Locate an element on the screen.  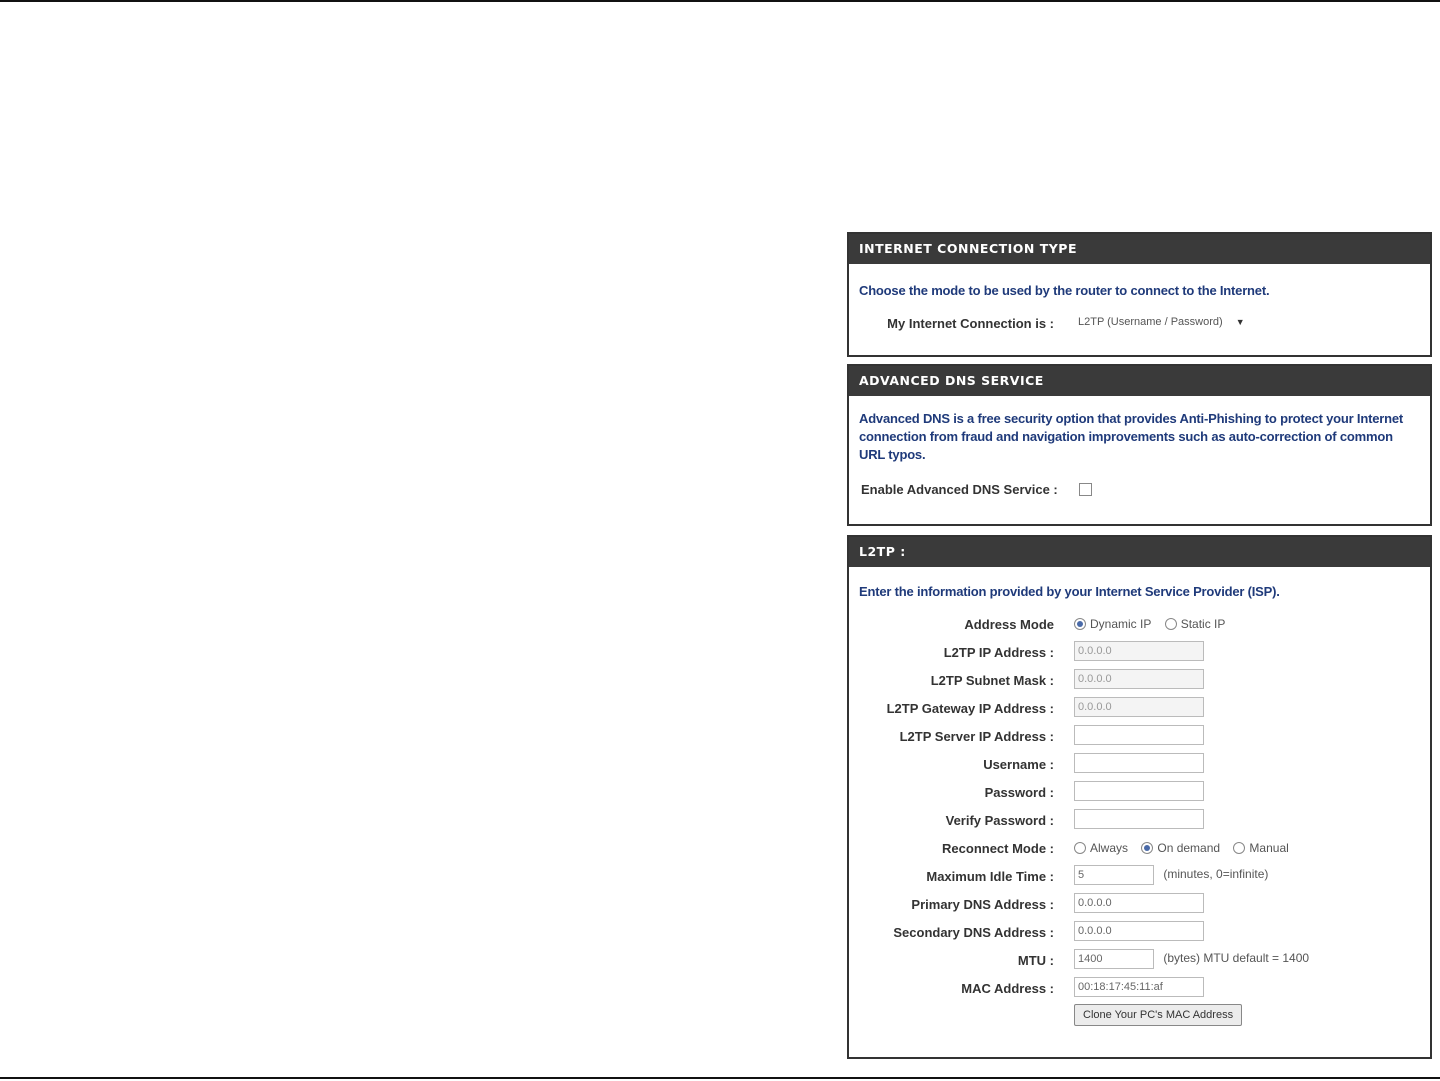
enable-dns-row: Enable Advanced DNS Service : is located at coordinates (1139, 490).